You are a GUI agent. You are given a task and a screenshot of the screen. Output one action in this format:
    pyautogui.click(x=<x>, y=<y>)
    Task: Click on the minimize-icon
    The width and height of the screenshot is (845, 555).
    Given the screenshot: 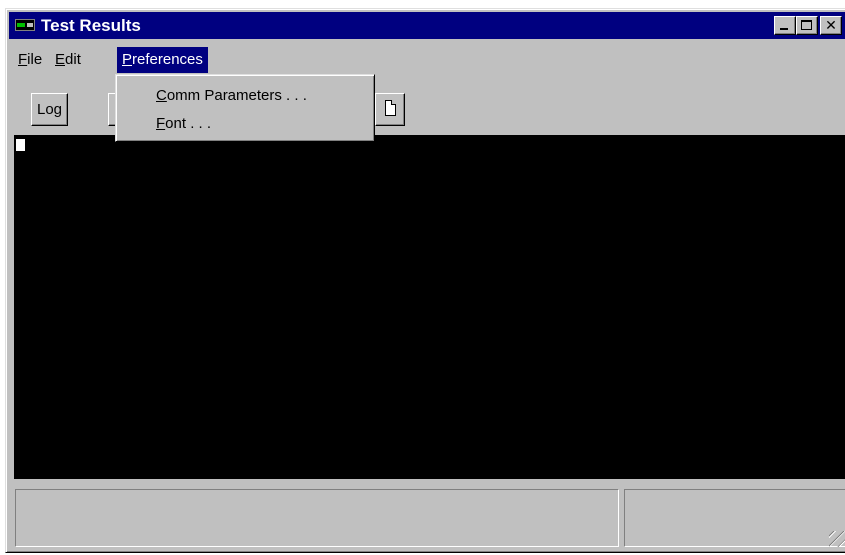 What is the action you would take?
    pyautogui.click(x=784, y=29)
    